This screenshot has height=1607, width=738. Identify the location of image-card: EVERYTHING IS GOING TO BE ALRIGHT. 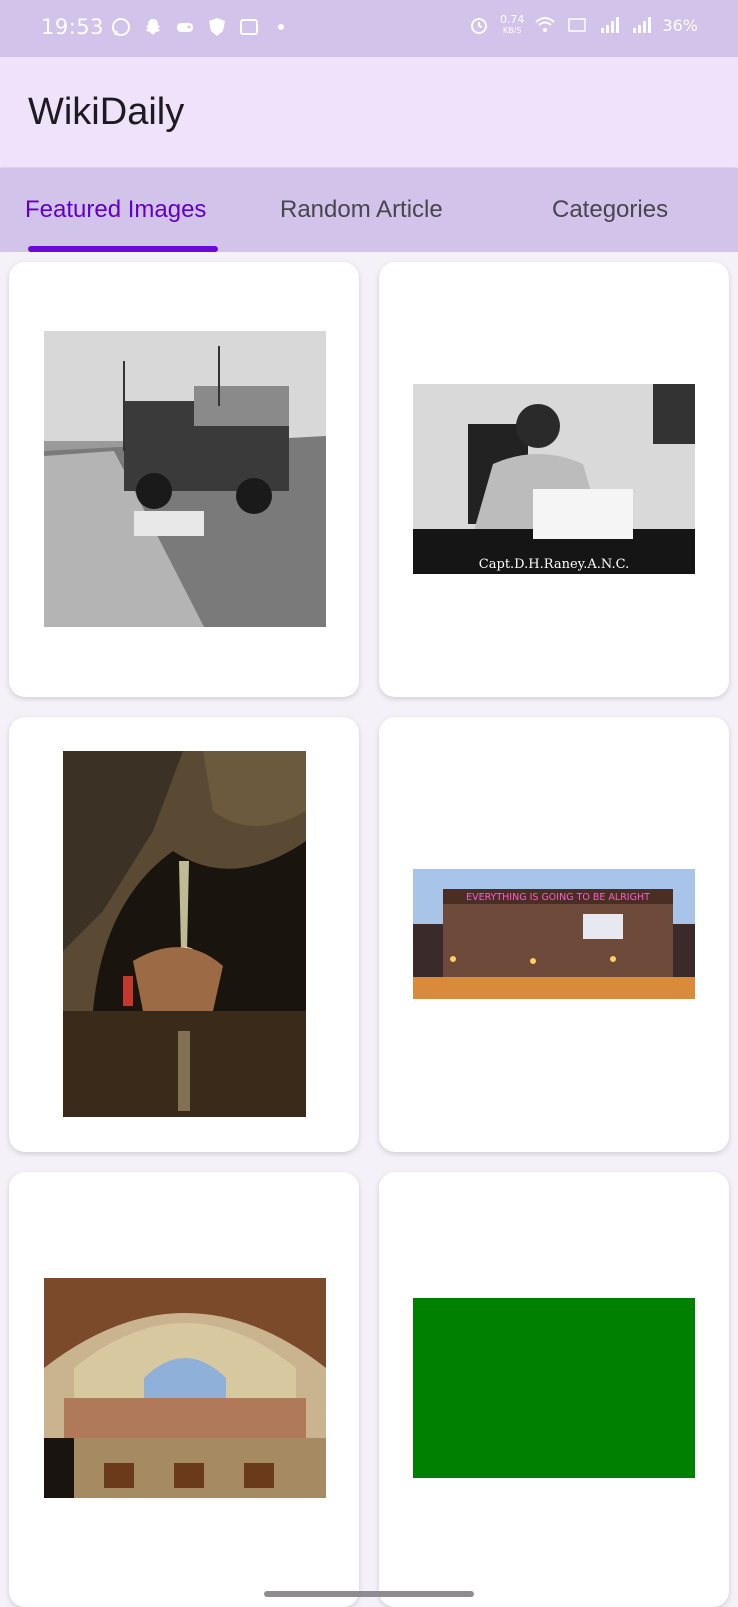
(554, 934).